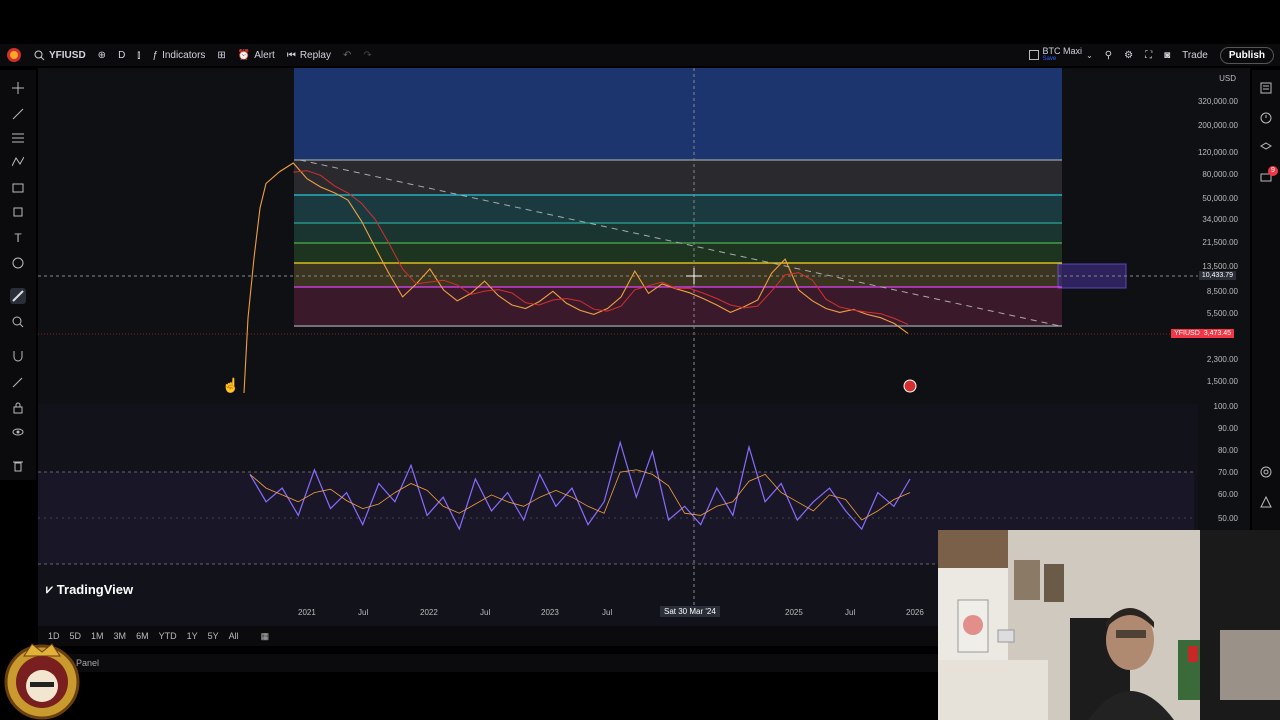  What do you see at coordinates (142, 636) in the screenshot?
I see `range-button: 6M` at bounding box center [142, 636].